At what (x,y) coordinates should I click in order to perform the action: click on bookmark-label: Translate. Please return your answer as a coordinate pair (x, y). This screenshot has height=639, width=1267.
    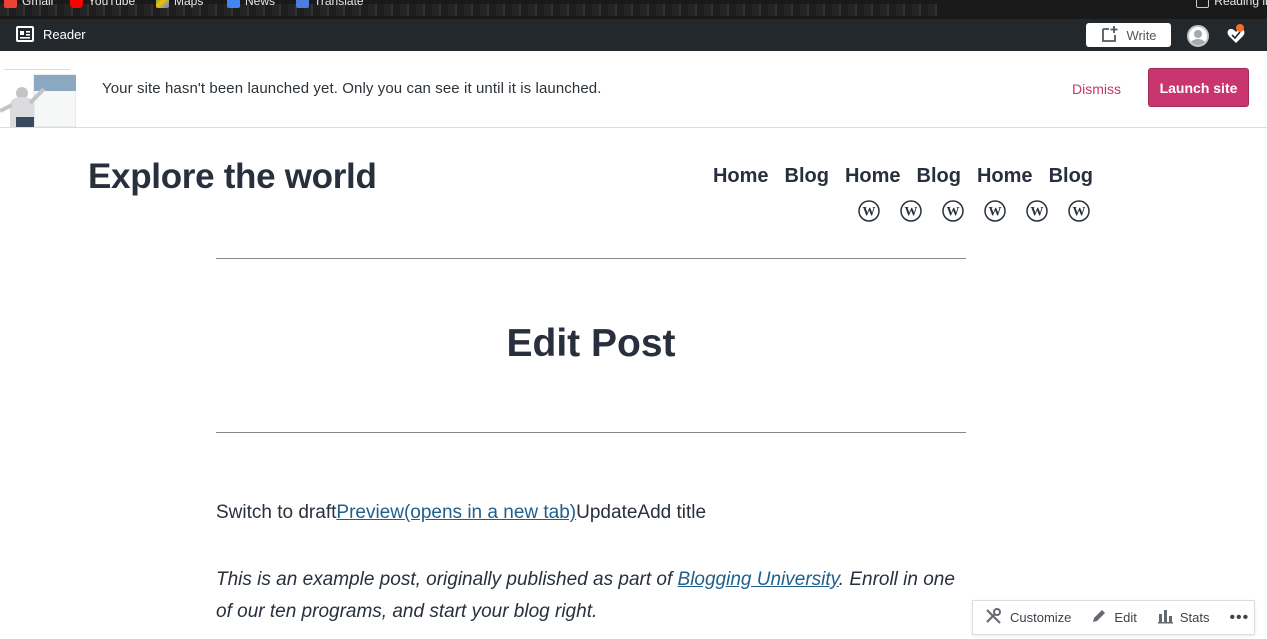
    Looking at the image, I should click on (339, 4).